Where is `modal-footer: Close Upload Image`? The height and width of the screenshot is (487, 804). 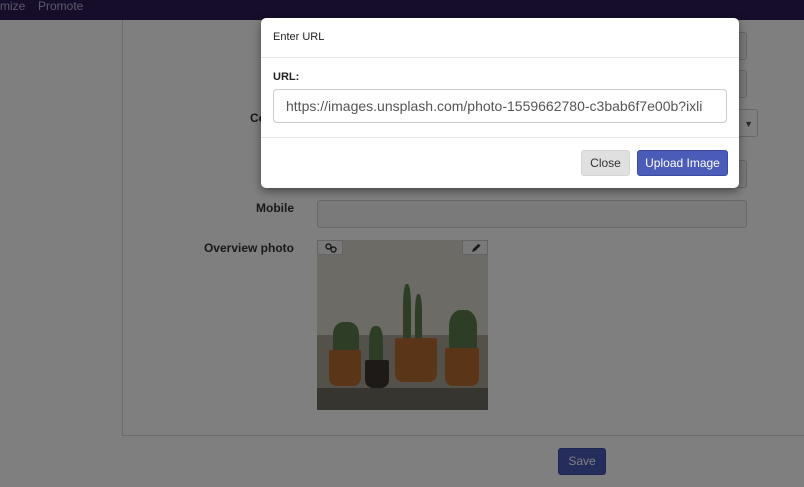 modal-footer: Close Upload Image is located at coordinates (500, 162).